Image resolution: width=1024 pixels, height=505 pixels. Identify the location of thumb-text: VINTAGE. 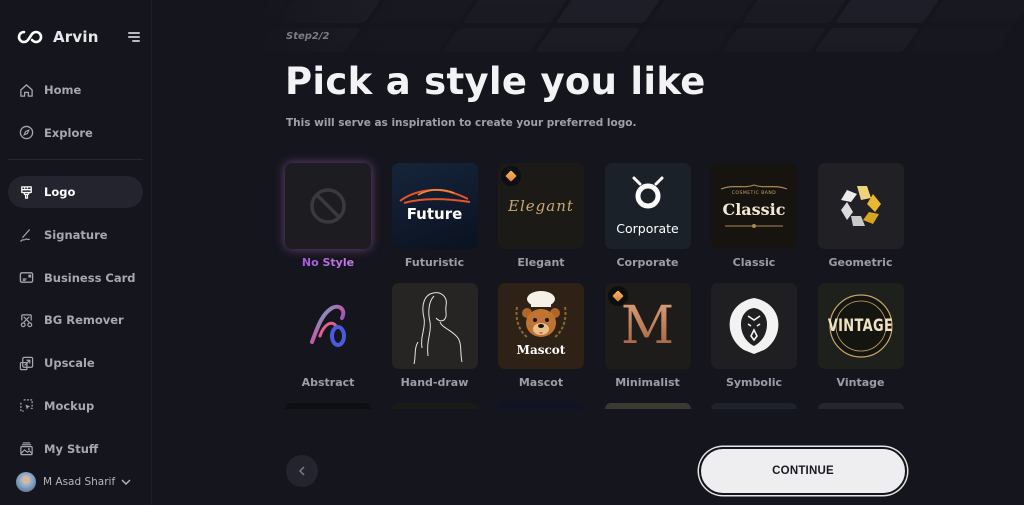
(860, 326).